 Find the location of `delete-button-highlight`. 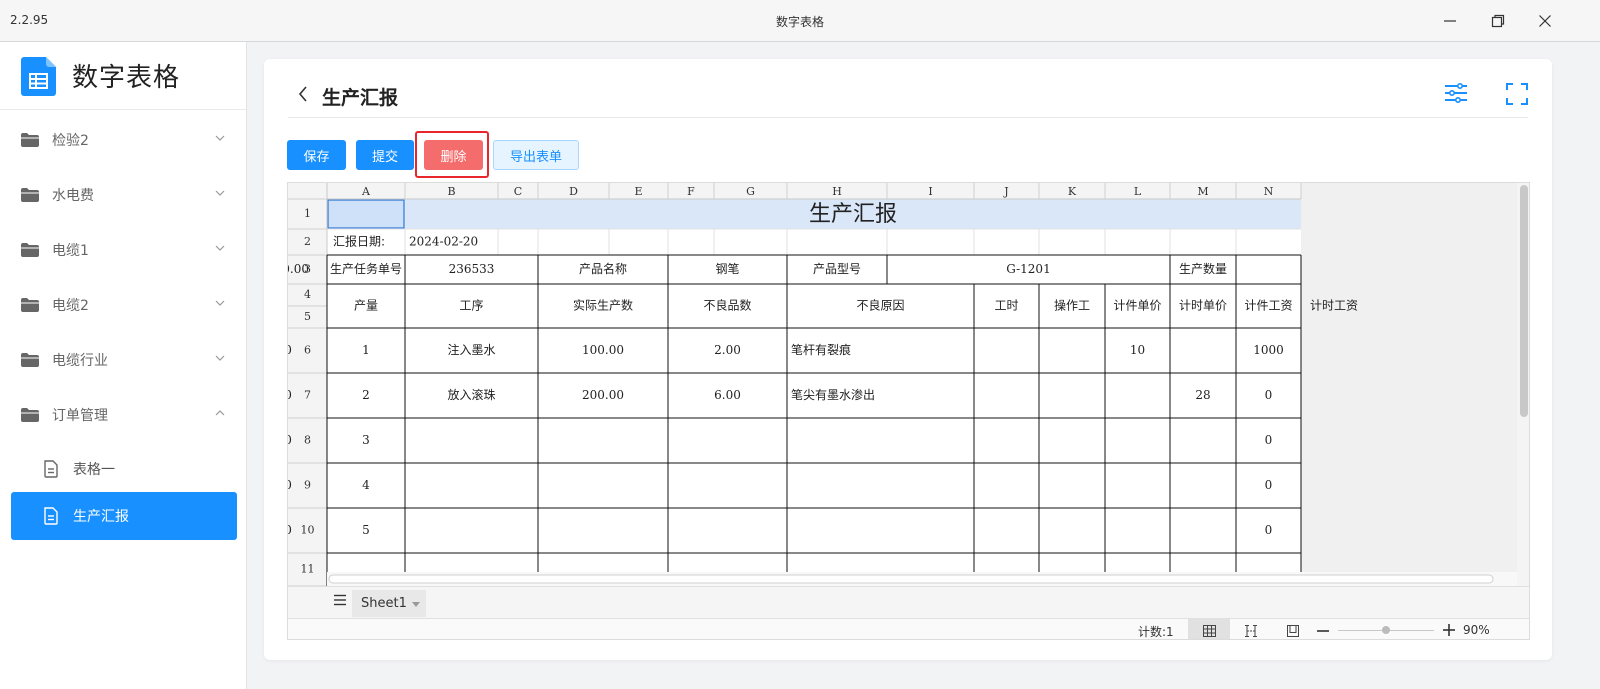

delete-button-highlight is located at coordinates (452, 154).